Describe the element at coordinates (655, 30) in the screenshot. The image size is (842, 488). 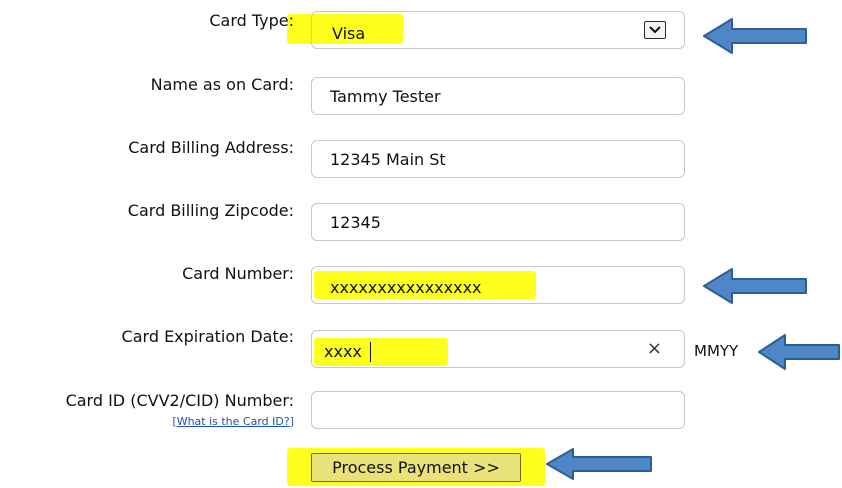
I see `chevron-down-icon` at that location.